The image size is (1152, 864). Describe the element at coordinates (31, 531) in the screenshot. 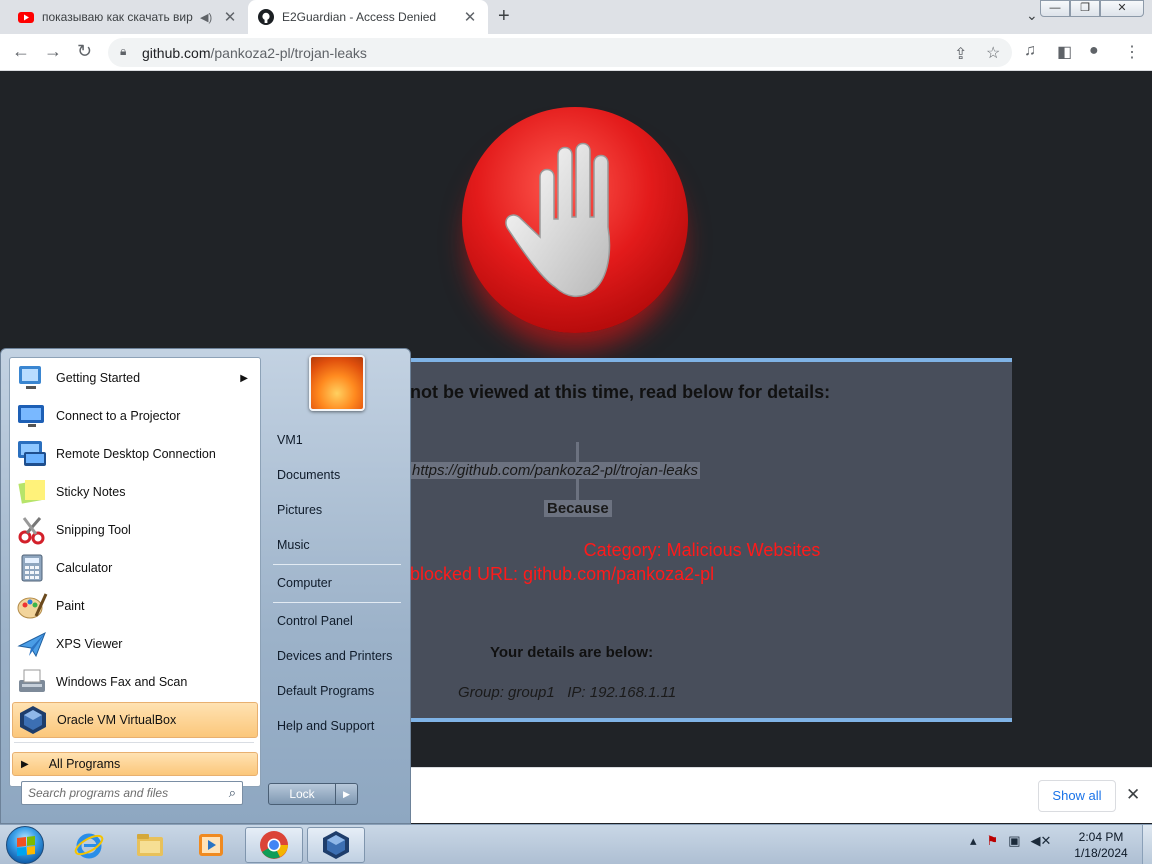

I see `snipping-tool-icon` at that location.